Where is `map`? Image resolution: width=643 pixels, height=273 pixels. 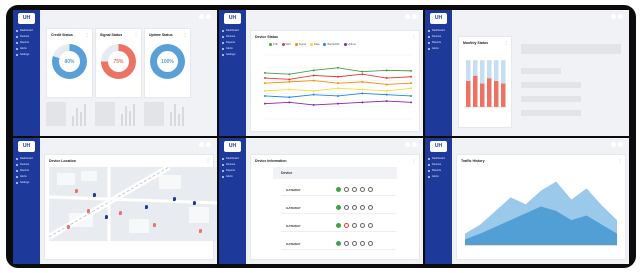
map is located at coordinates (132, 202).